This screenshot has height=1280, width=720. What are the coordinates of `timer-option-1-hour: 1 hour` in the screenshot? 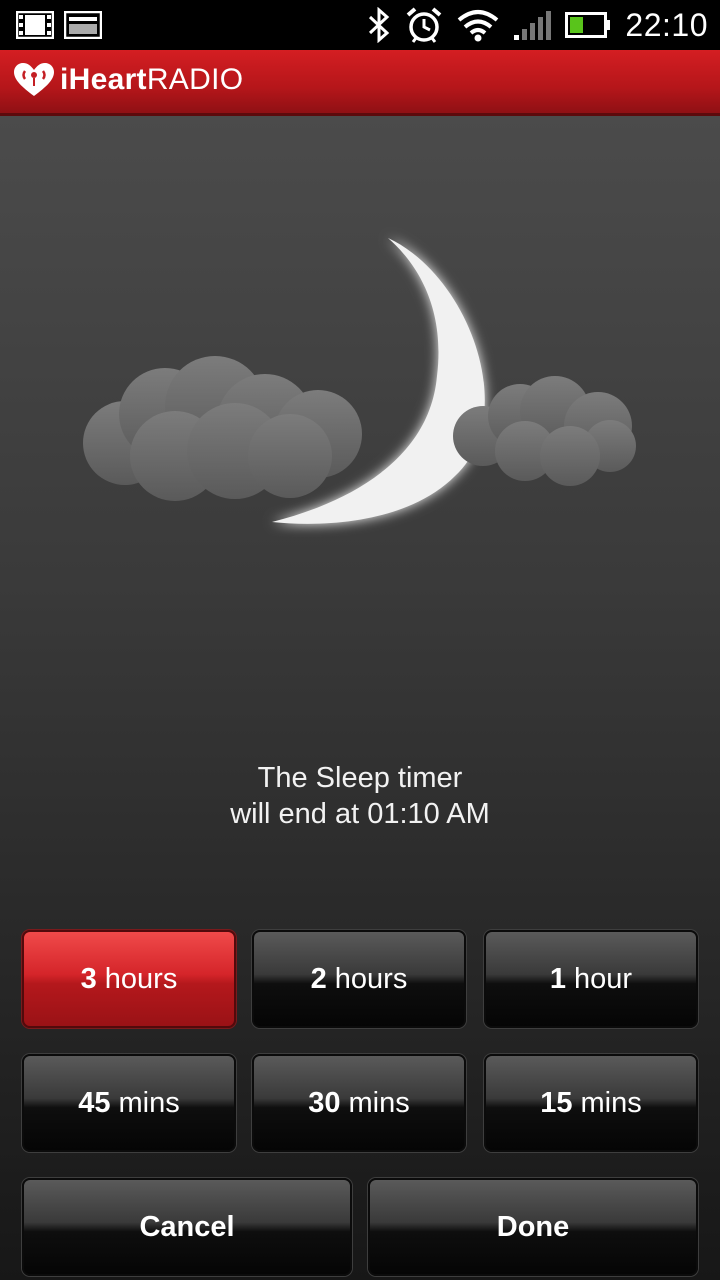 It's located at (591, 979).